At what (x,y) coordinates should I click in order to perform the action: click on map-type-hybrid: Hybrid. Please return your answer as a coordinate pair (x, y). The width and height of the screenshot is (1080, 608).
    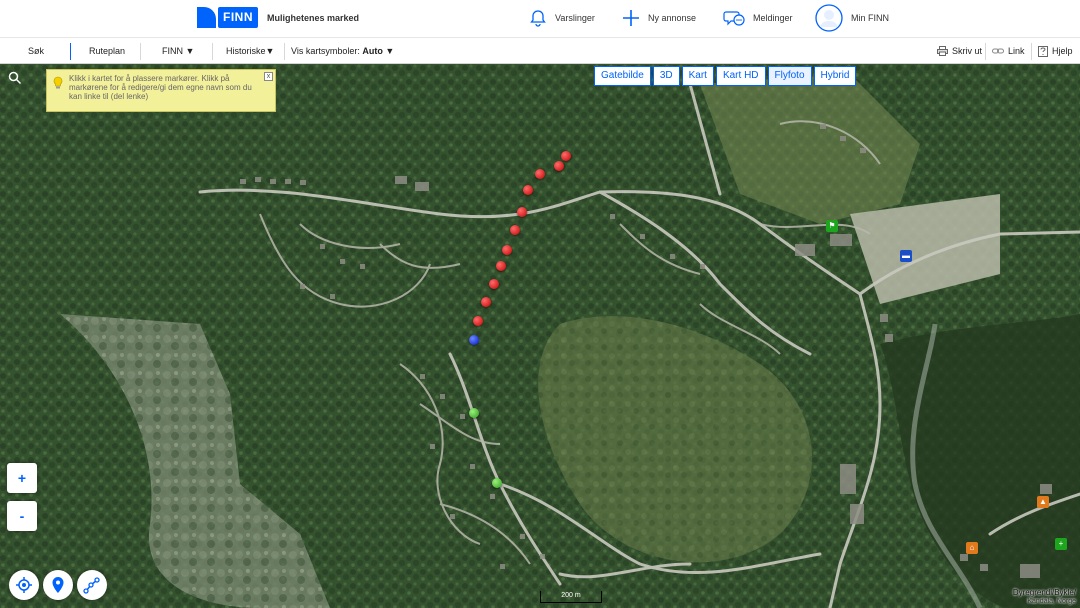
    Looking at the image, I should click on (835, 76).